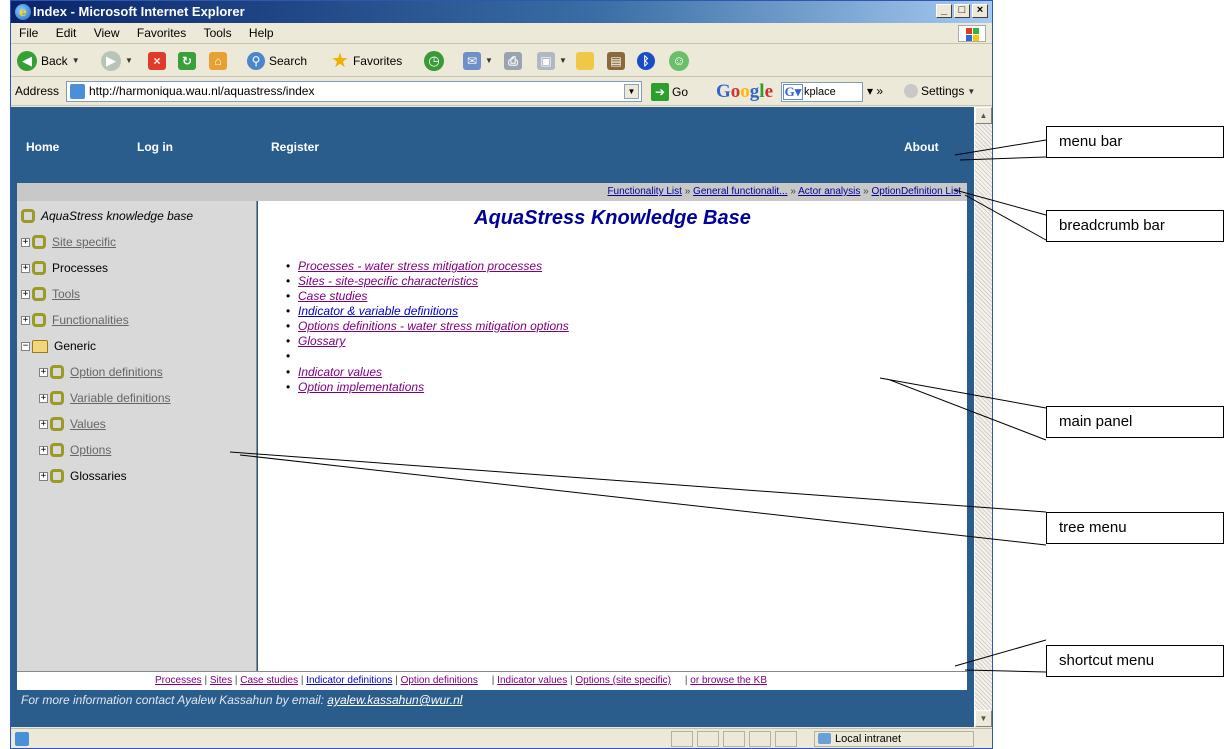 The height and width of the screenshot is (749, 1224). I want to click on callout-main-panel: main panel, so click(1135, 422).